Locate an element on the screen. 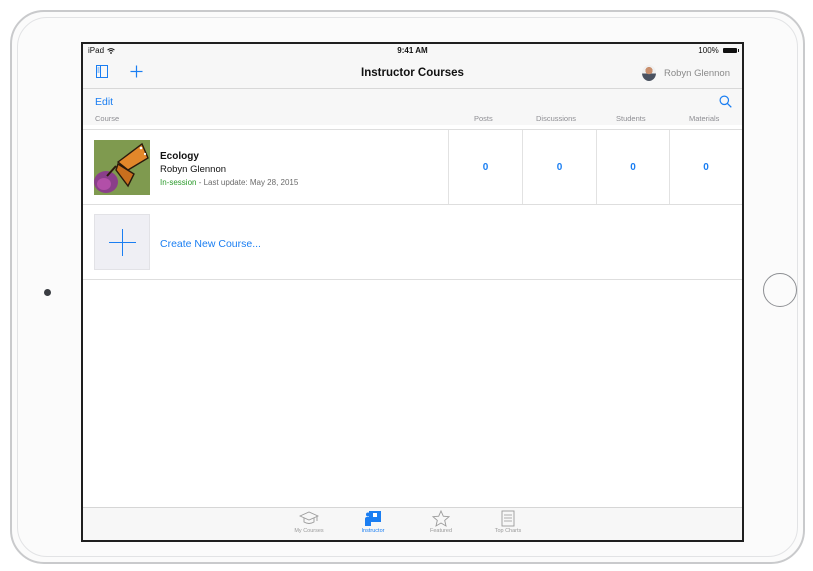 The width and height of the screenshot is (813, 571). navigation-bar: Instructor Courses Robyn Glennon is located at coordinates (412, 73).